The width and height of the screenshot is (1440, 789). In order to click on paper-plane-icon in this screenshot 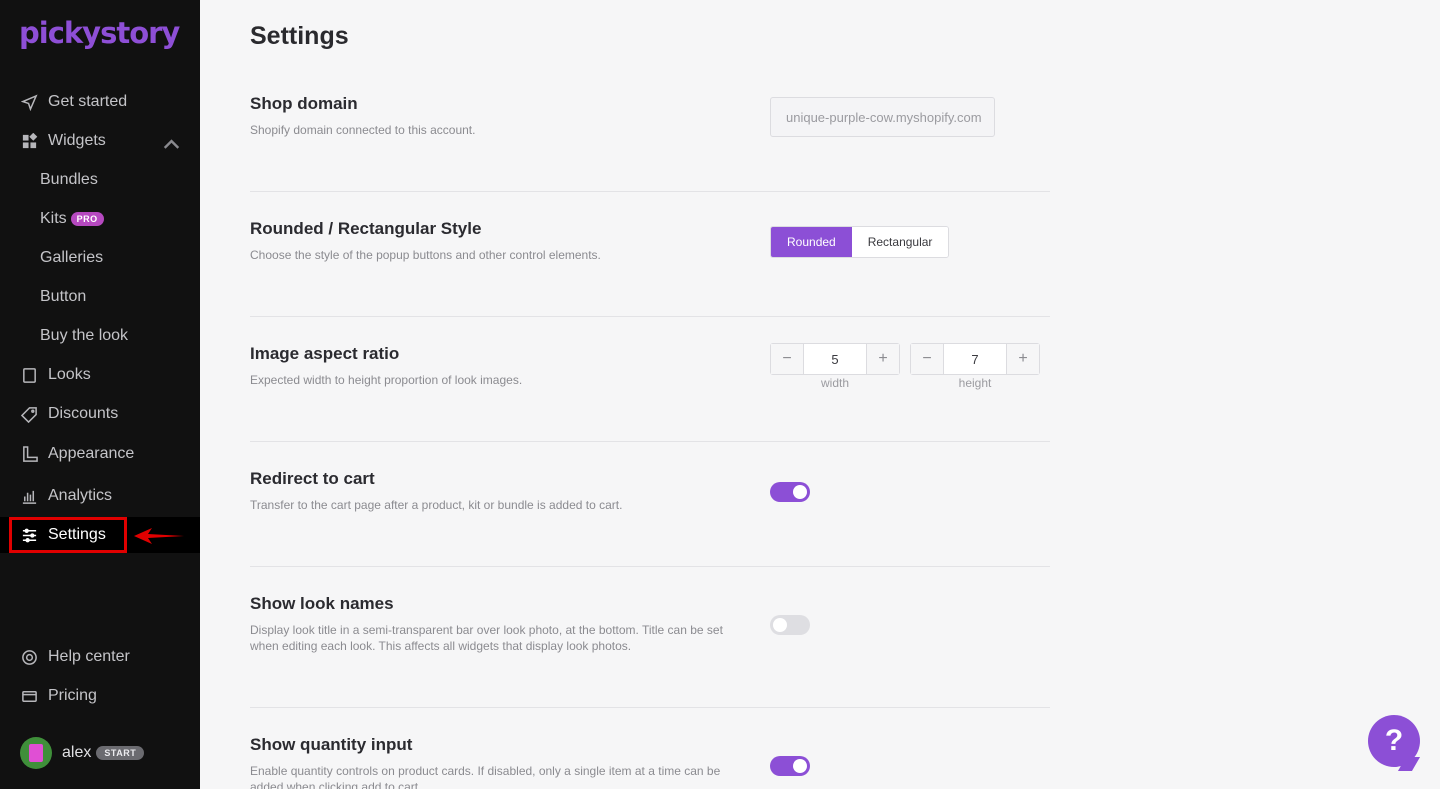, I will do `click(29, 102)`.